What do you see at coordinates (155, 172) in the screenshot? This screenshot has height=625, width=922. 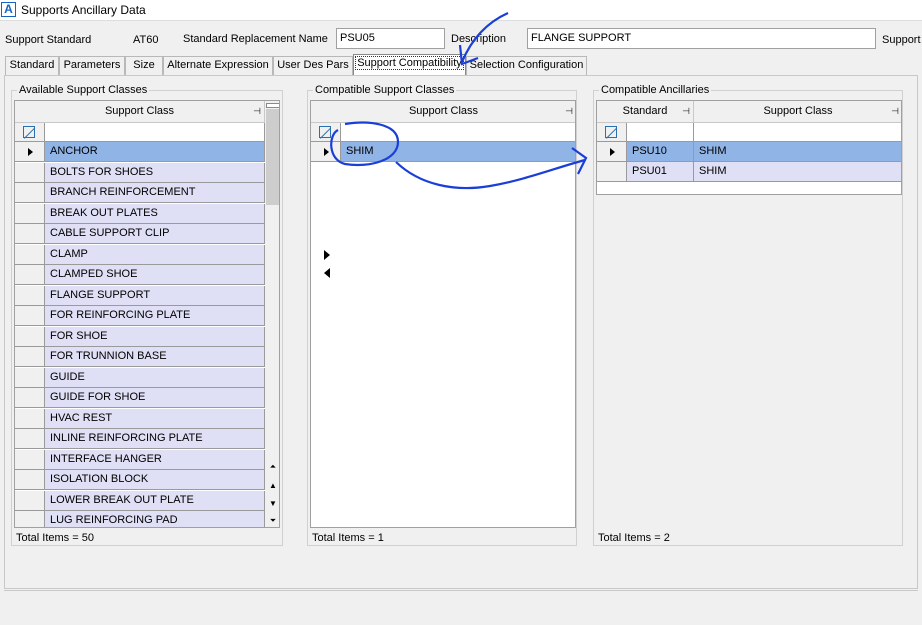 I see `list-item: BOLTS FOR SHOES` at bounding box center [155, 172].